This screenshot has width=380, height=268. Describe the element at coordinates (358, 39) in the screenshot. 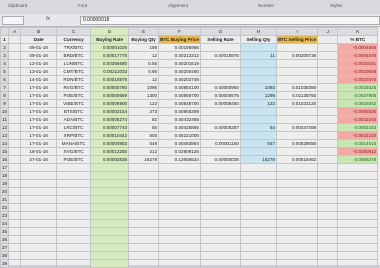

I see `header-cell: % BTC` at that location.